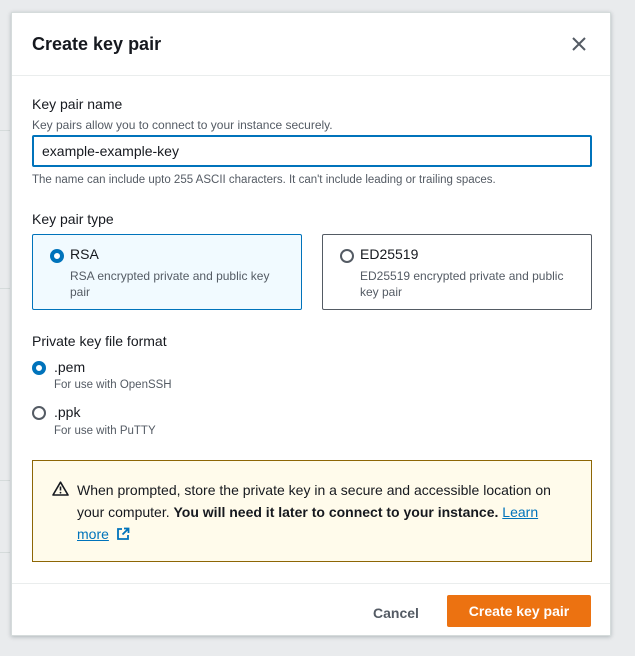 The image size is (635, 656). What do you see at coordinates (69, 367) in the screenshot?
I see `pem-title: .pem` at bounding box center [69, 367].